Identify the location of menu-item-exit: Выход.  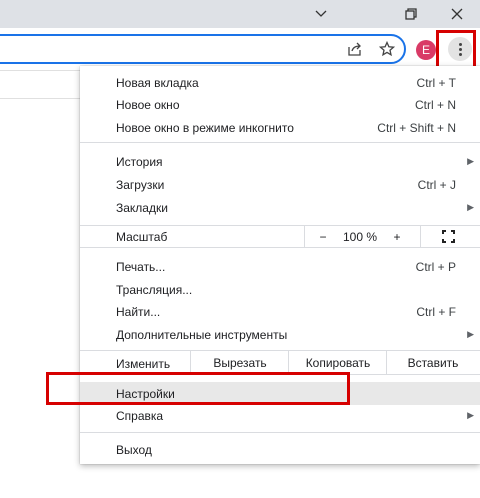
(280, 449).